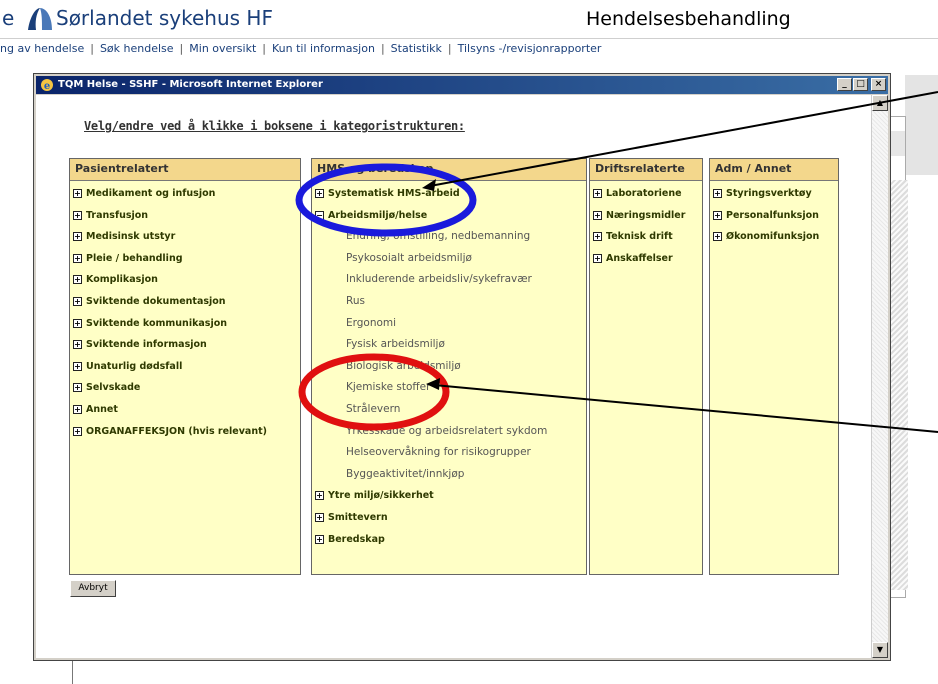  I want to click on internet-explorer-icon: e, so click(47, 85).